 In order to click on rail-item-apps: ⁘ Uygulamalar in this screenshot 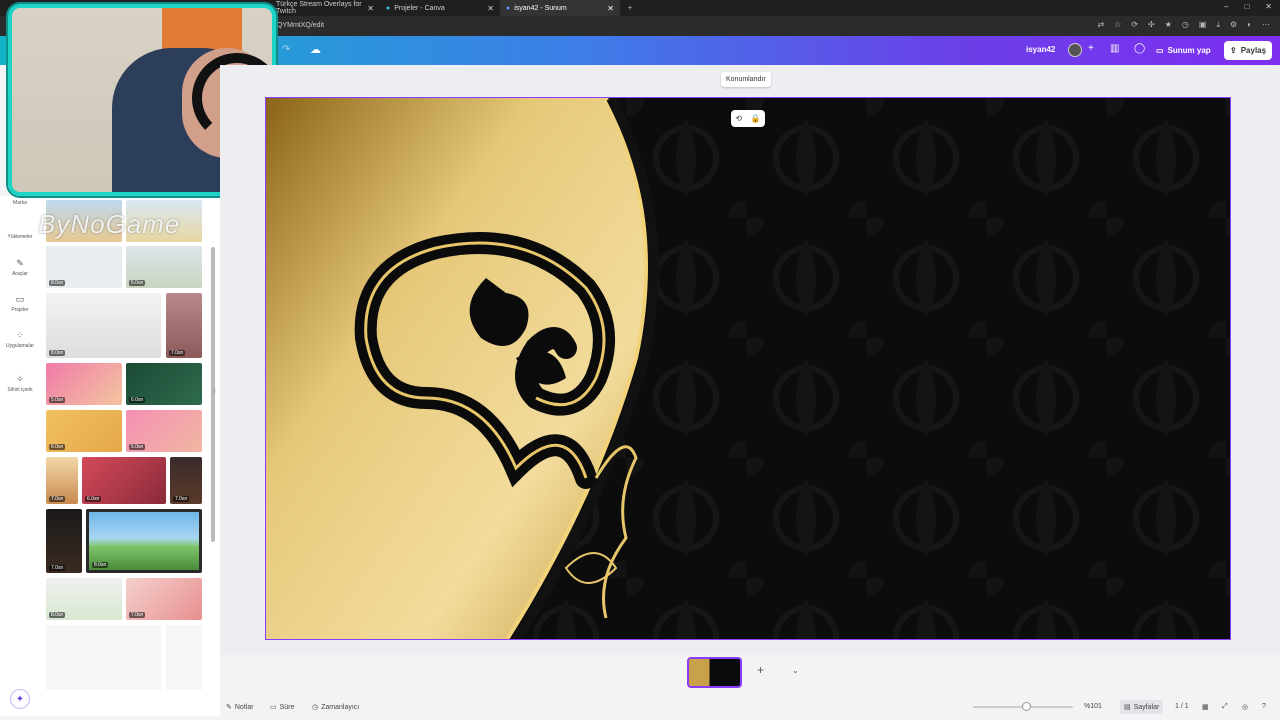, I will do `click(20, 339)`.